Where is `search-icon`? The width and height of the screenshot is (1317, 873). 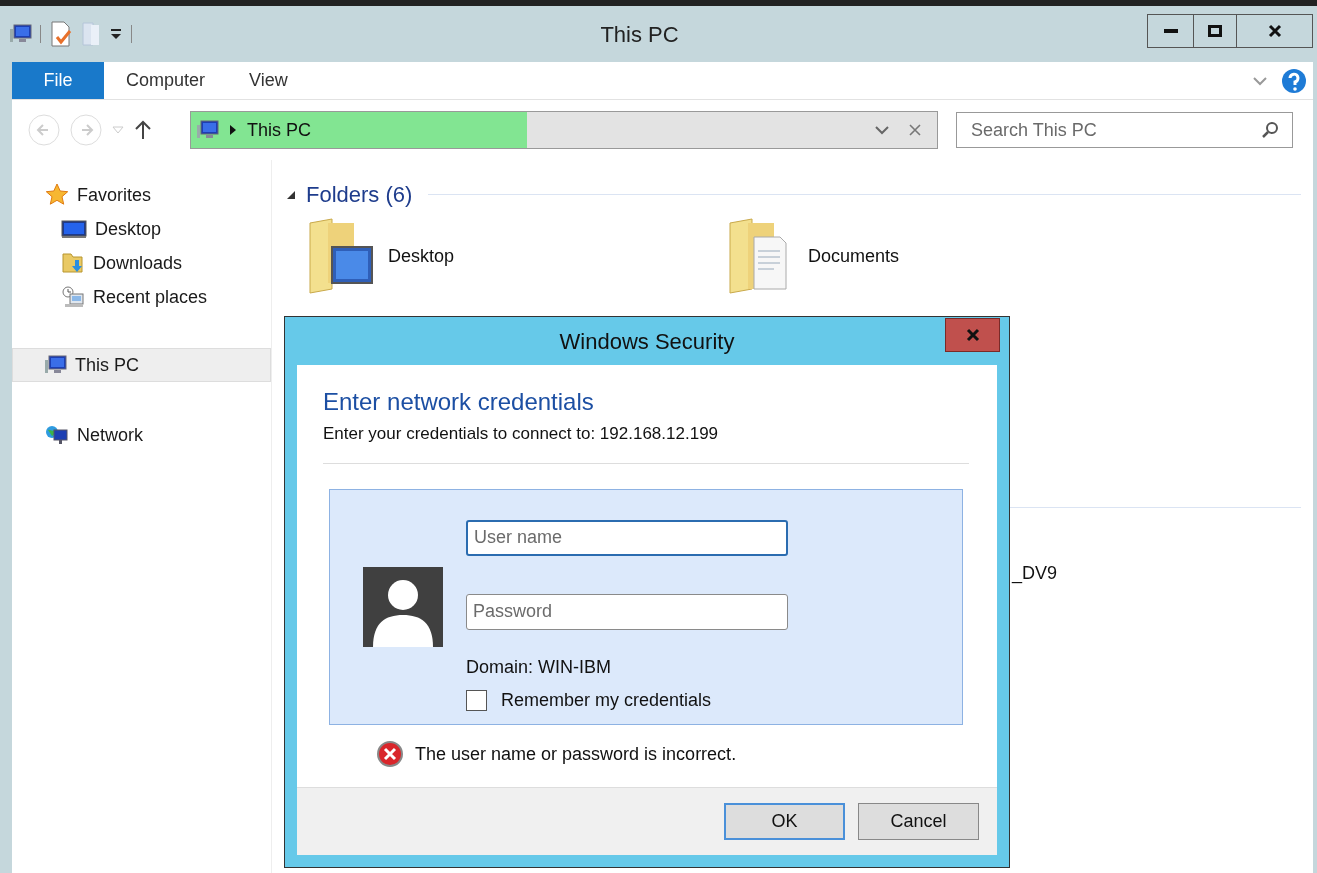
search-icon is located at coordinates (1270, 130).